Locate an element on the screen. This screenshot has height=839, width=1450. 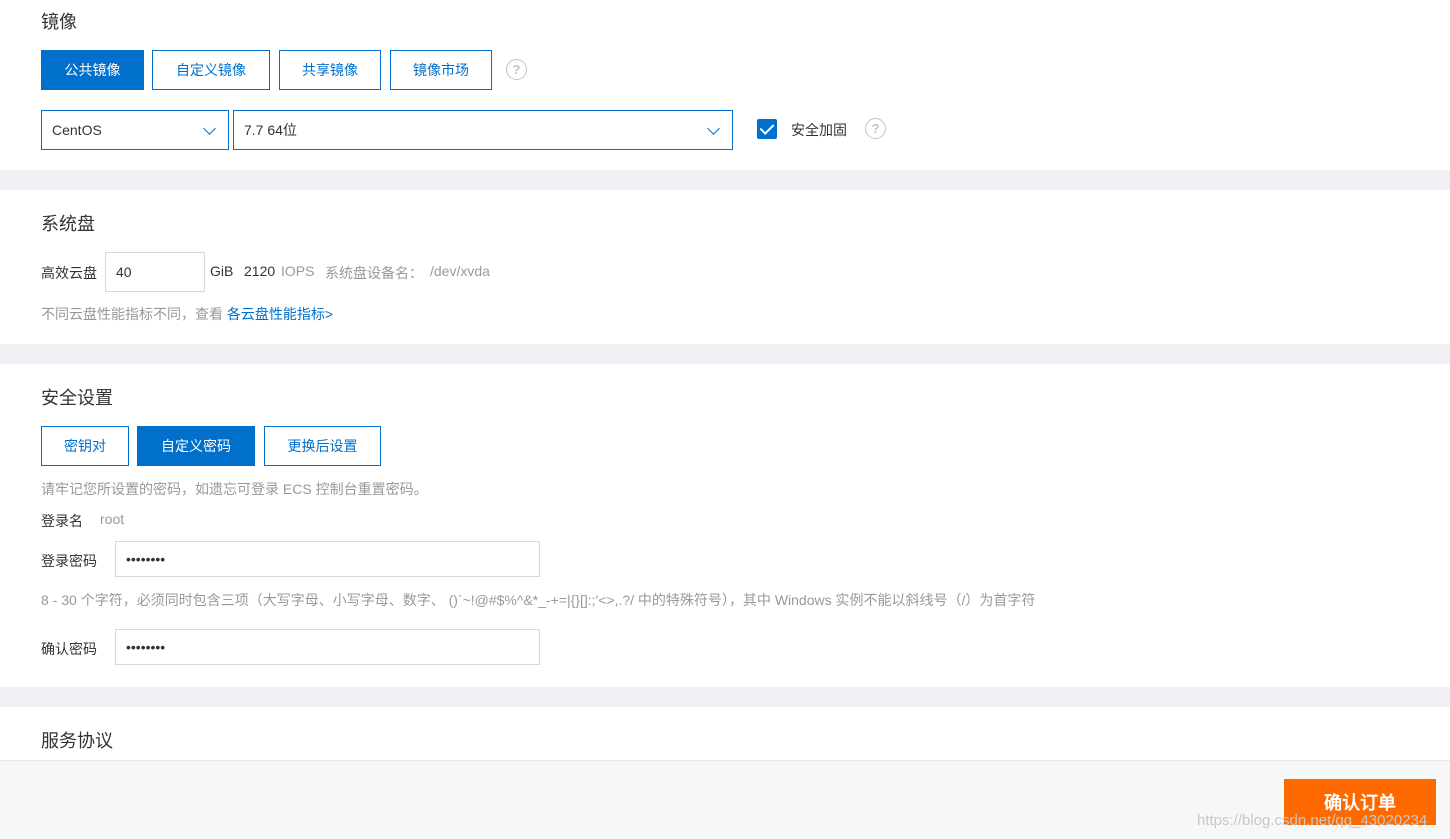
watermark: https://blog.csdn.net/qq_43020234 is located at coordinates (1312, 820).